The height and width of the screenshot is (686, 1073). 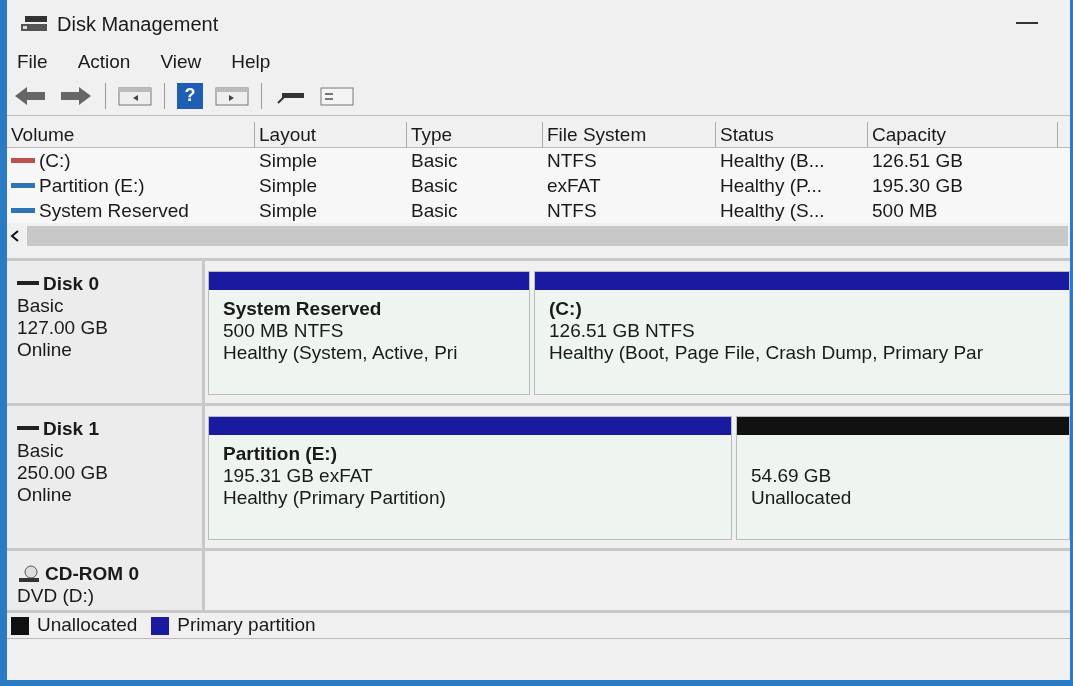 What do you see at coordinates (181, 62) in the screenshot?
I see `menu-item: View` at bounding box center [181, 62].